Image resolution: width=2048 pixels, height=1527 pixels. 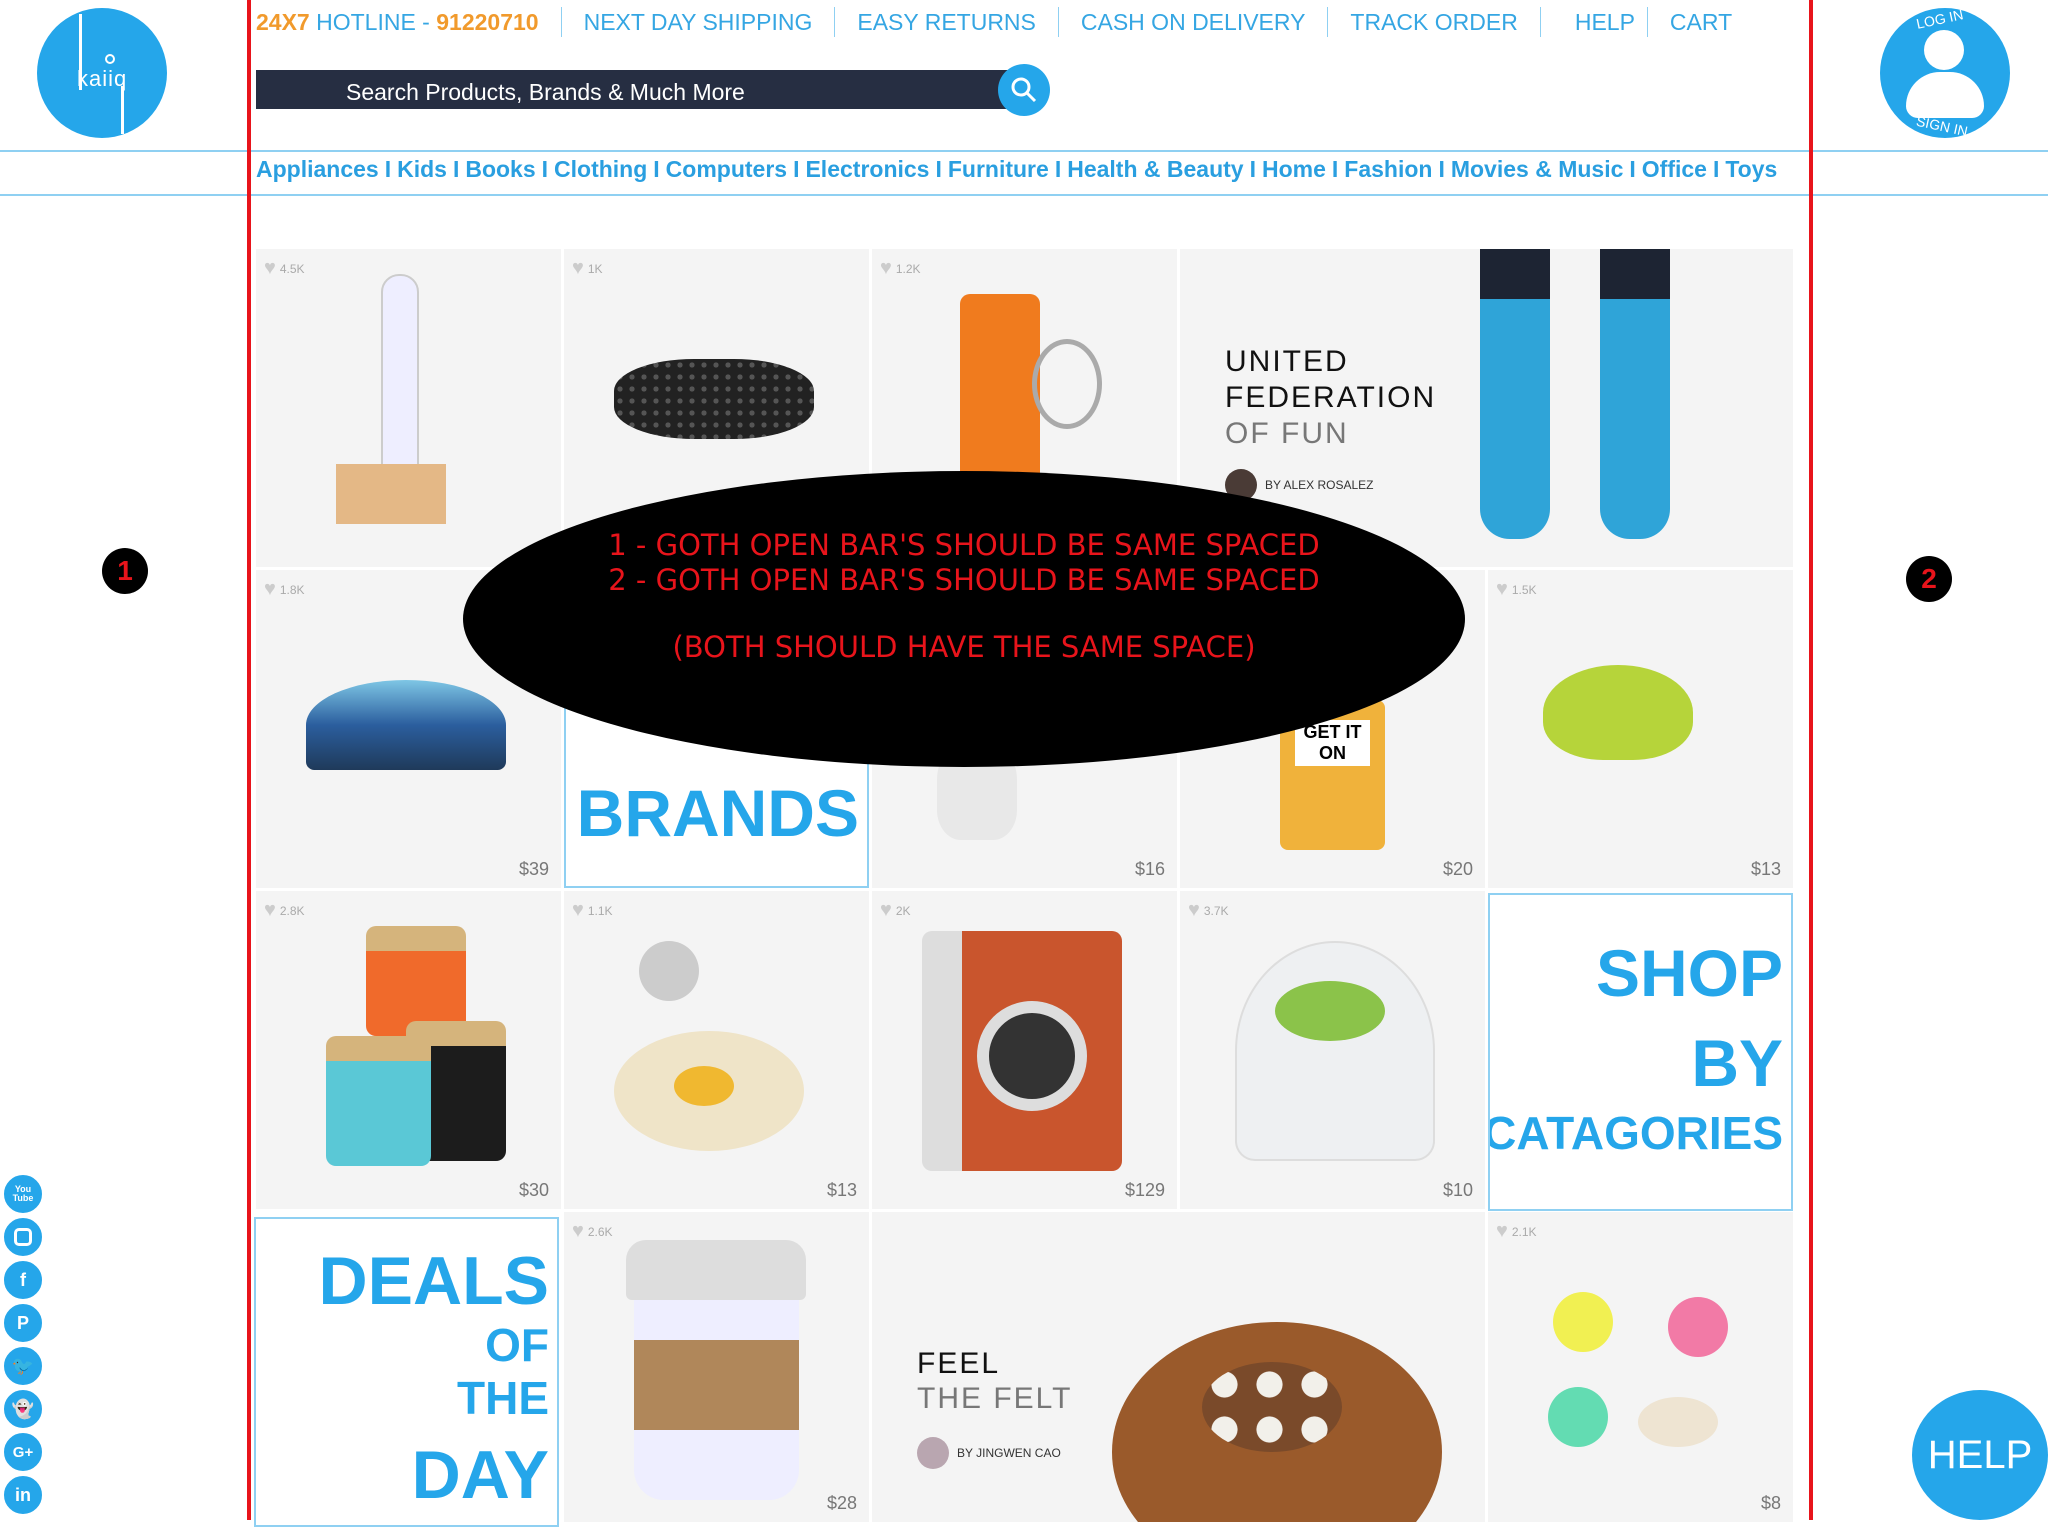 I want to click on category-computers: Computers, so click(x=726, y=169).